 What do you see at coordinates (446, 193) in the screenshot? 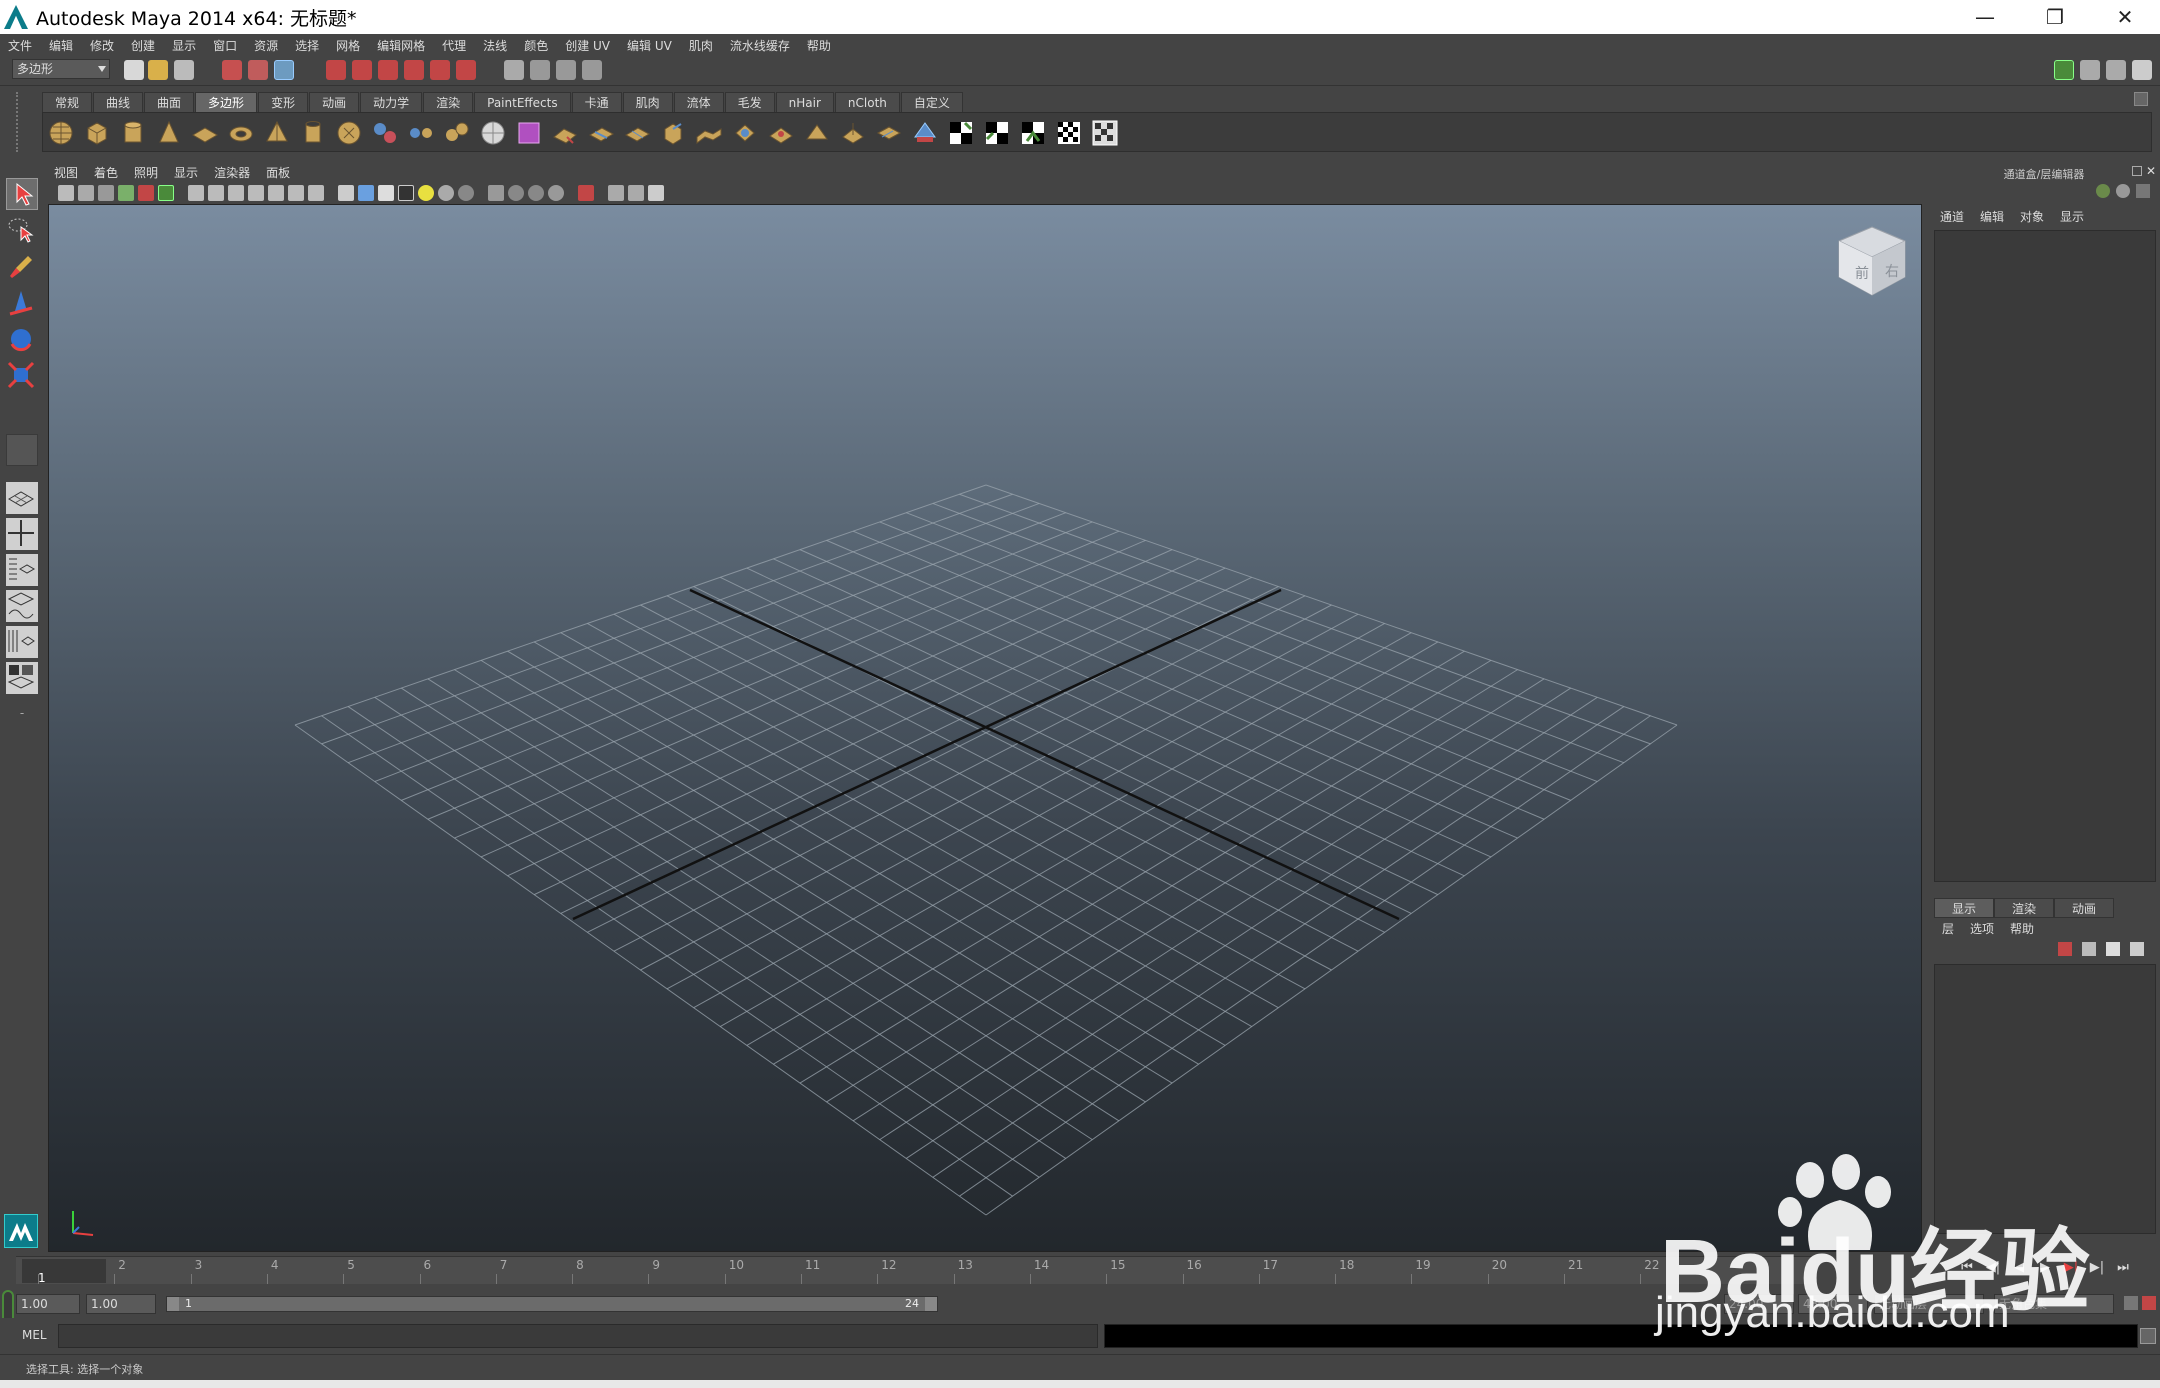
I see `shadows-icon` at bounding box center [446, 193].